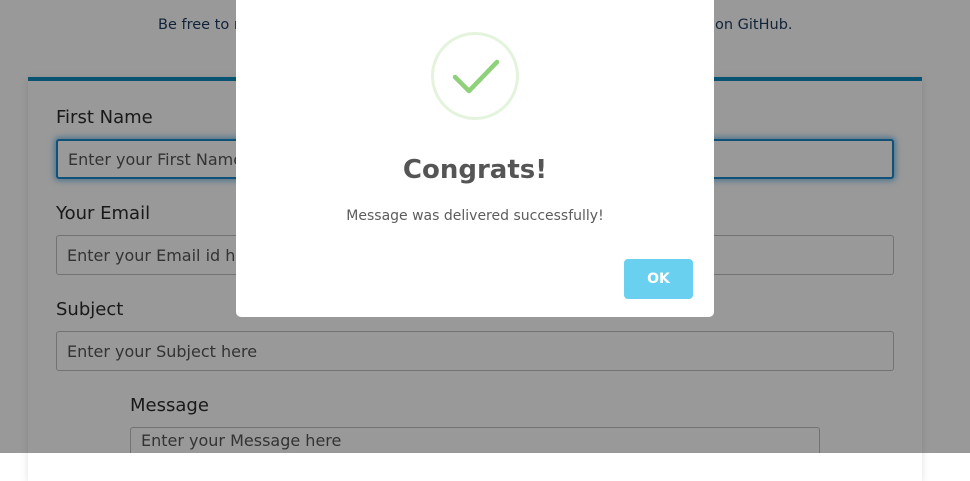  What do you see at coordinates (475, 216) in the screenshot?
I see `dialog-message: Message was delivered successfully!` at bounding box center [475, 216].